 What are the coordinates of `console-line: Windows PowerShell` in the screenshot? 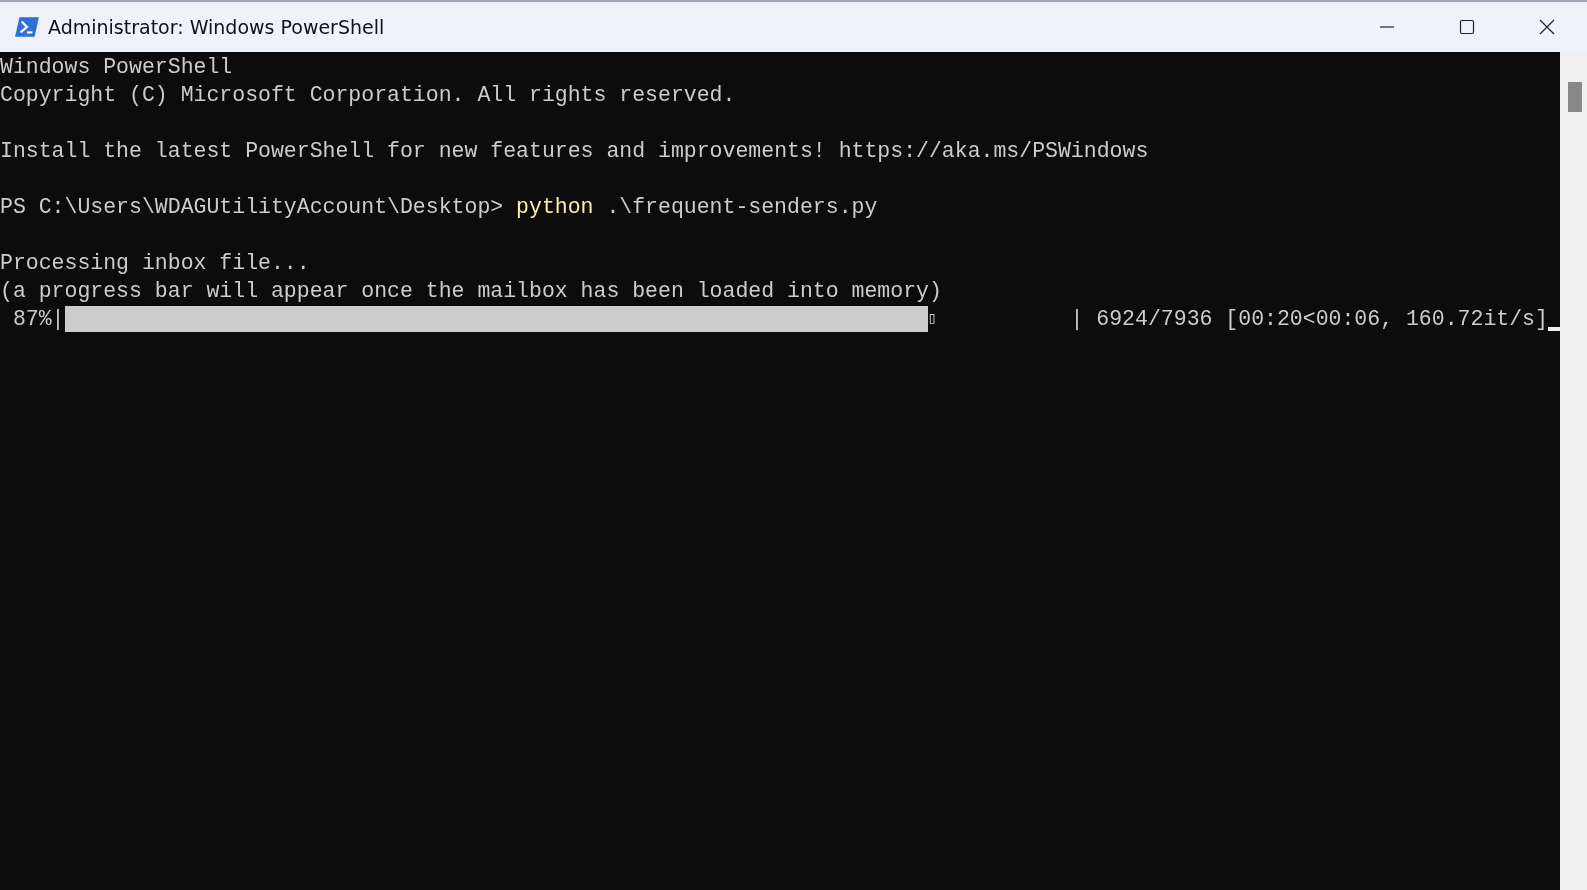 It's located at (117, 67).